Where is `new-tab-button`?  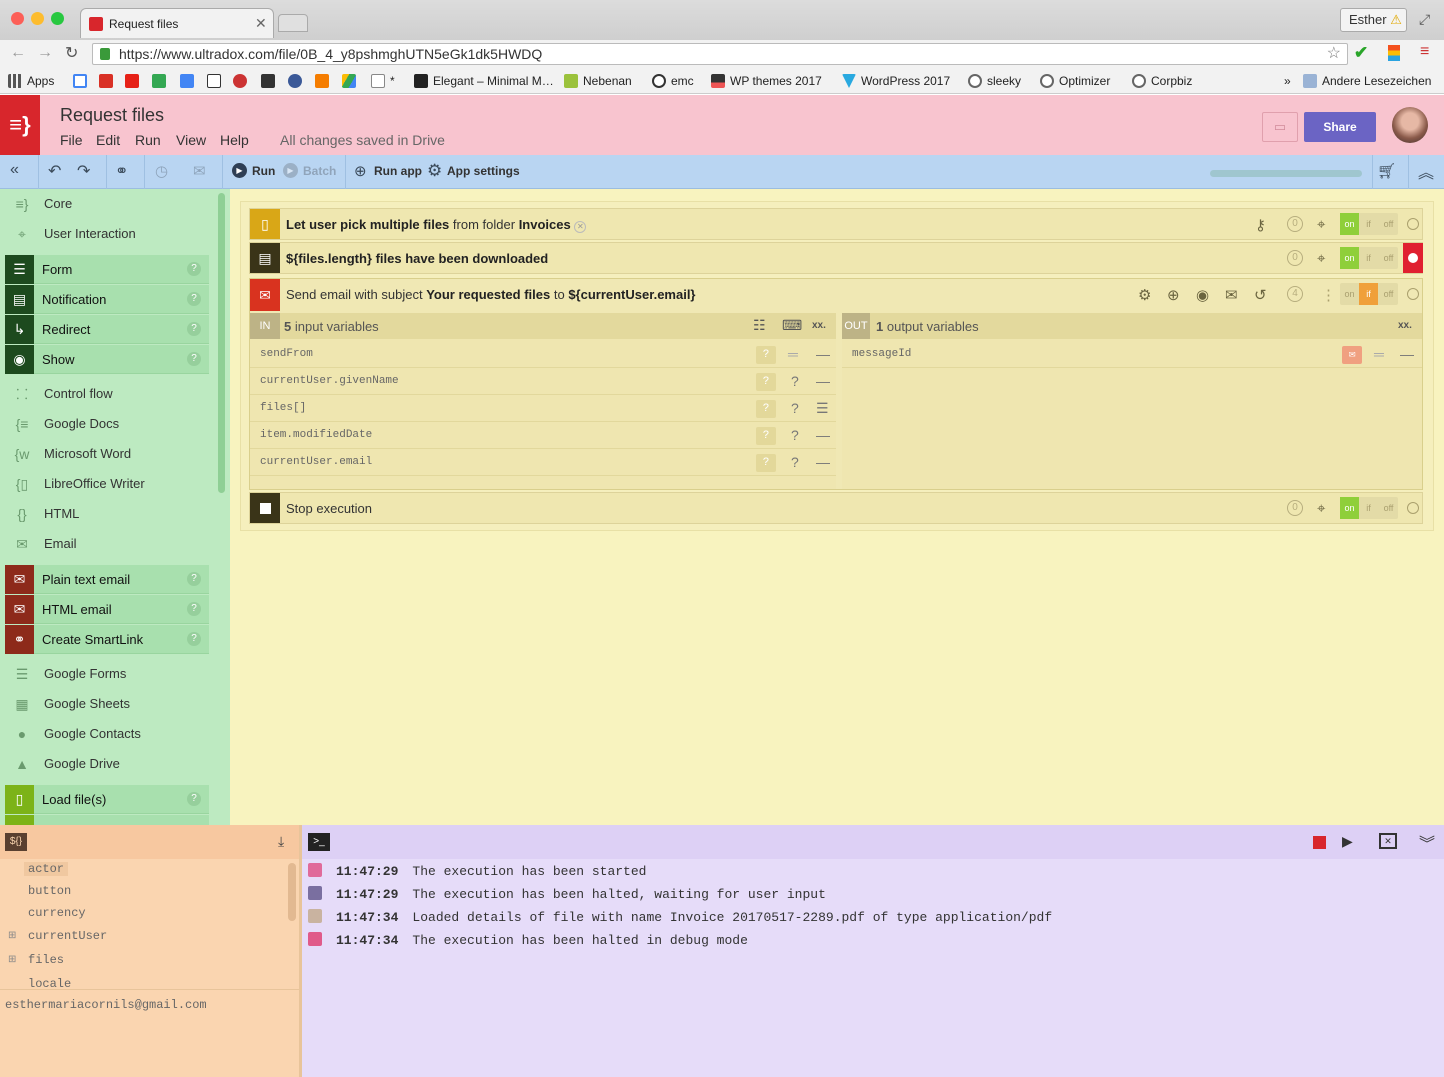 new-tab-button is located at coordinates (293, 23).